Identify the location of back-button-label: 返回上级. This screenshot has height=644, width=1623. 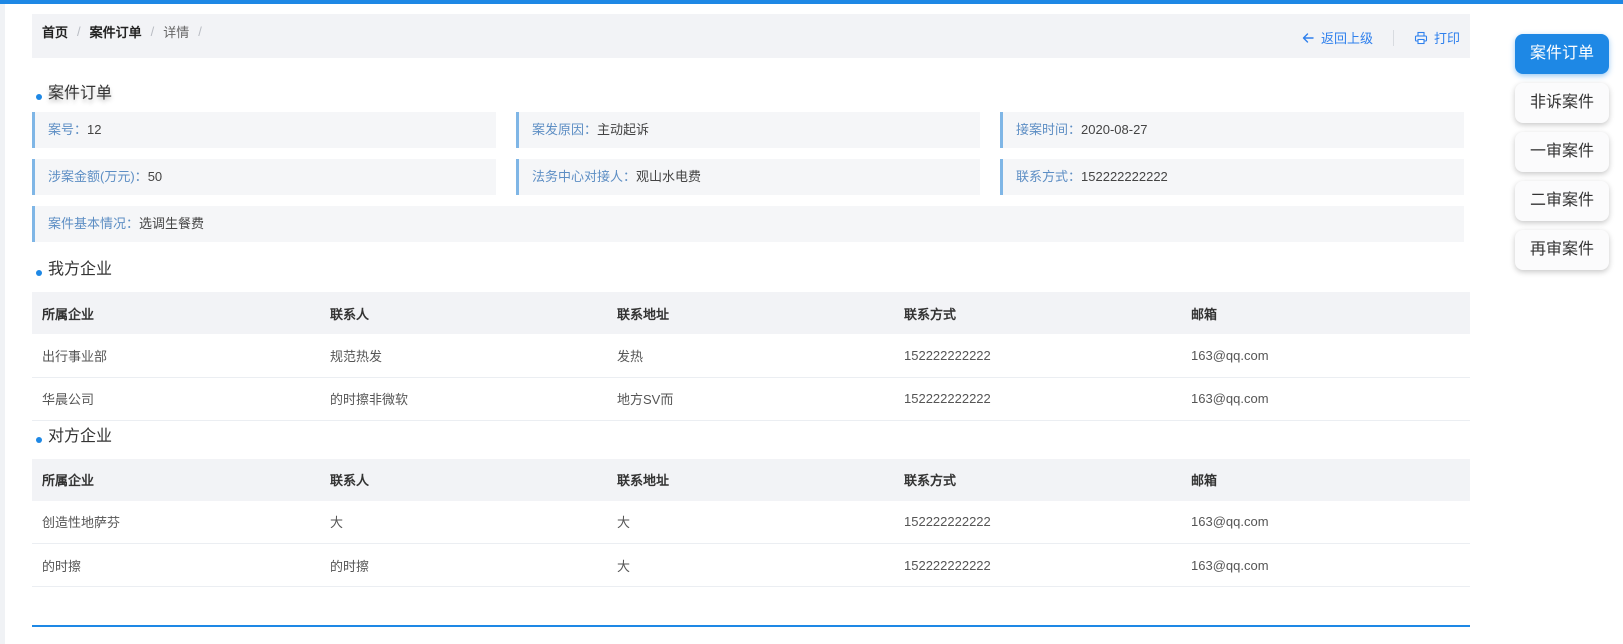
(1346, 38).